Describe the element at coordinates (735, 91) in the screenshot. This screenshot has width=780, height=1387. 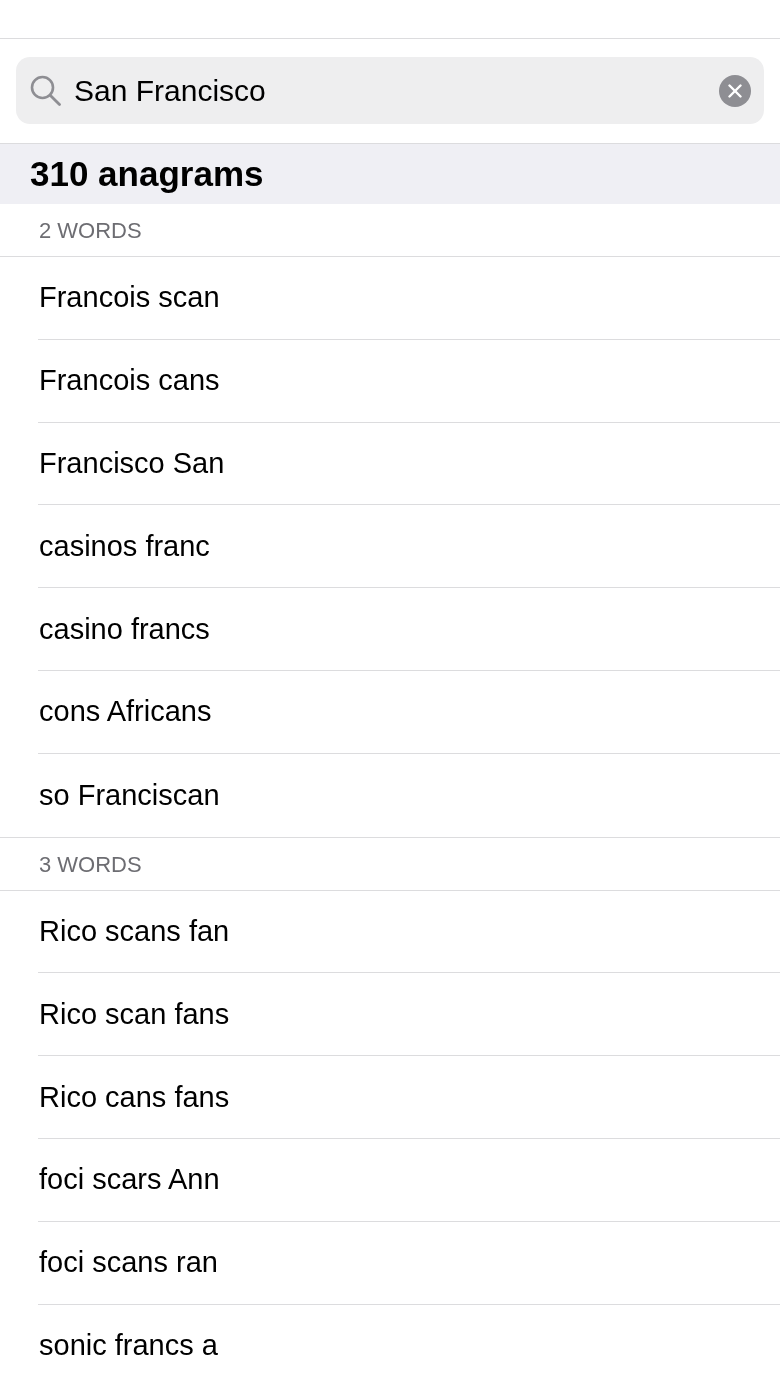
I see `close-icon` at that location.